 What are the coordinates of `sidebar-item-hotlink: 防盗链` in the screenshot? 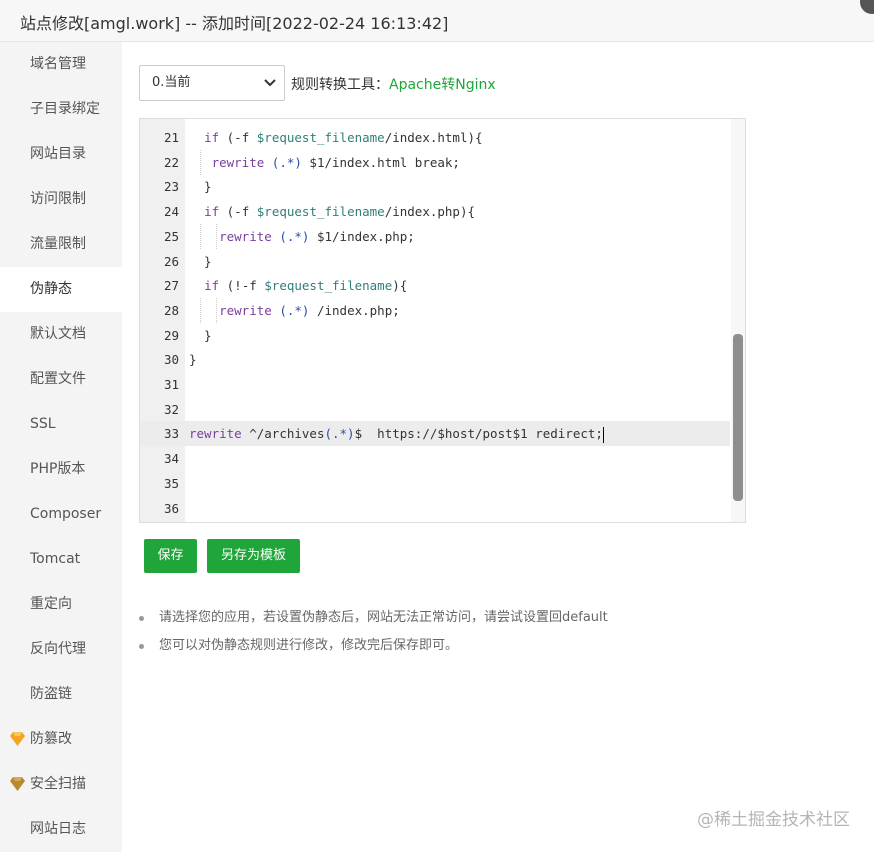 It's located at (61, 694).